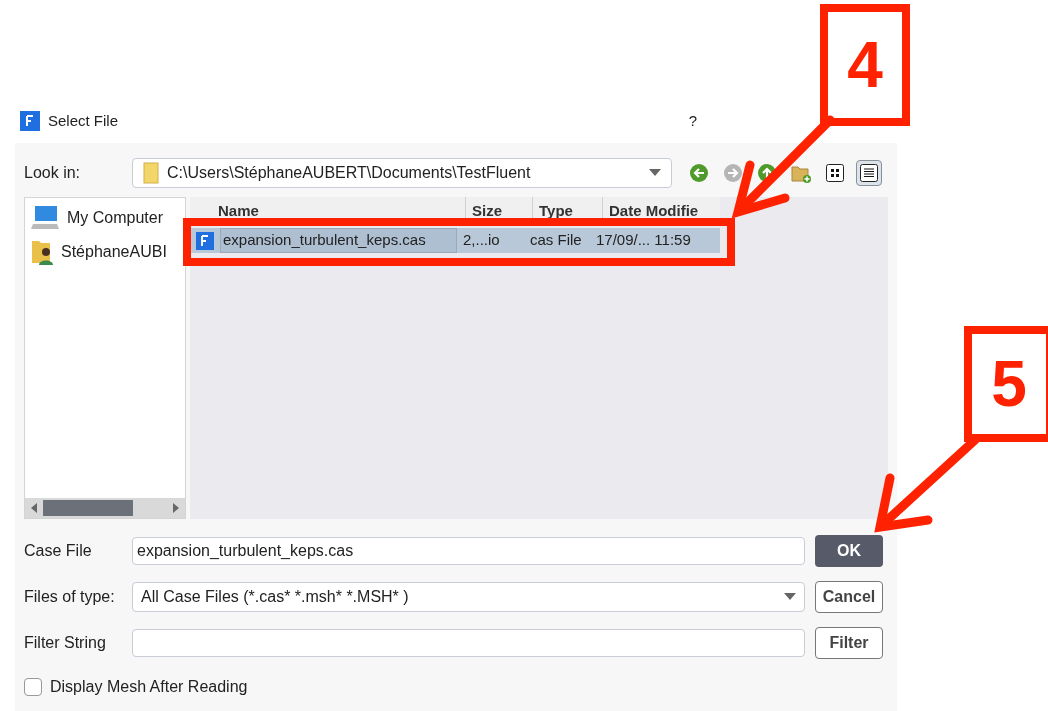 This screenshot has width=1048, height=711. Describe the element at coordinates (338, 240) in the screenshot. I see `table-cell: expansion_turbulent_keps.cas` at that location.